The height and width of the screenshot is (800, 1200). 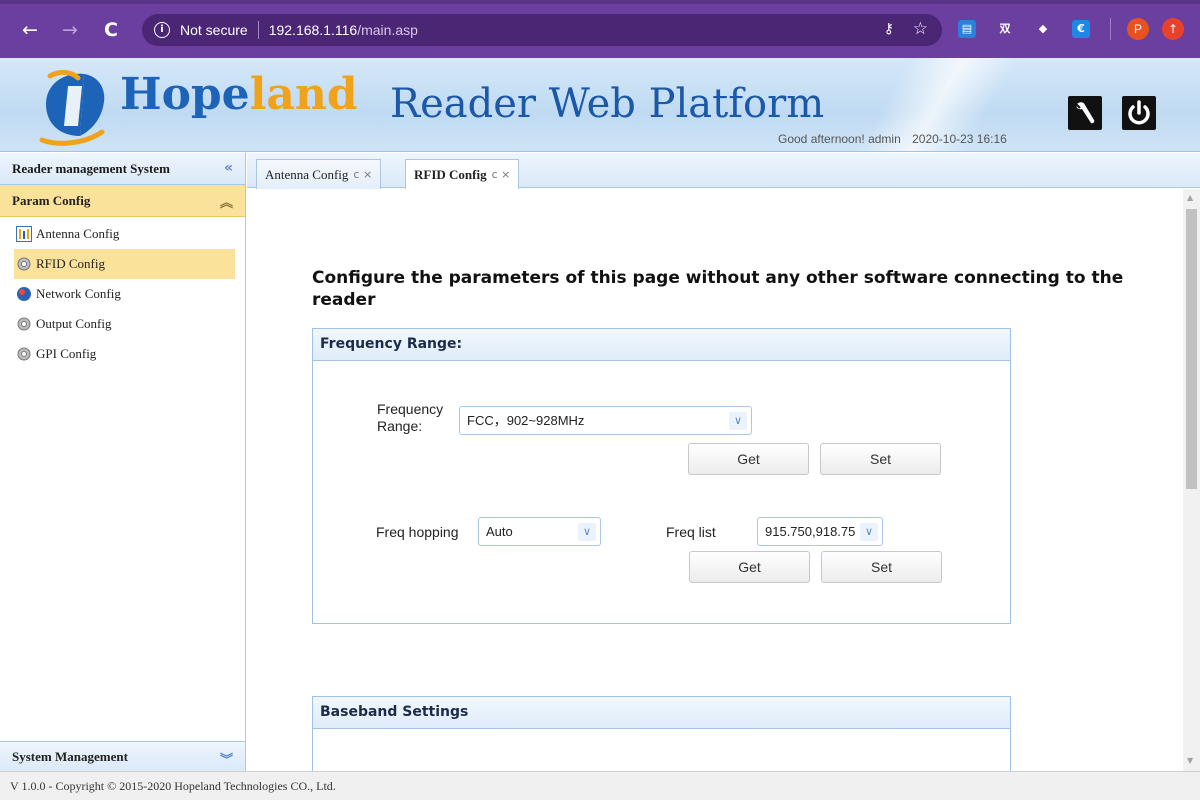 What do you see at coordinates (72, 107) in the screenshot?
I see `hopeland-logo-icon` at bounding box center [72, 107].